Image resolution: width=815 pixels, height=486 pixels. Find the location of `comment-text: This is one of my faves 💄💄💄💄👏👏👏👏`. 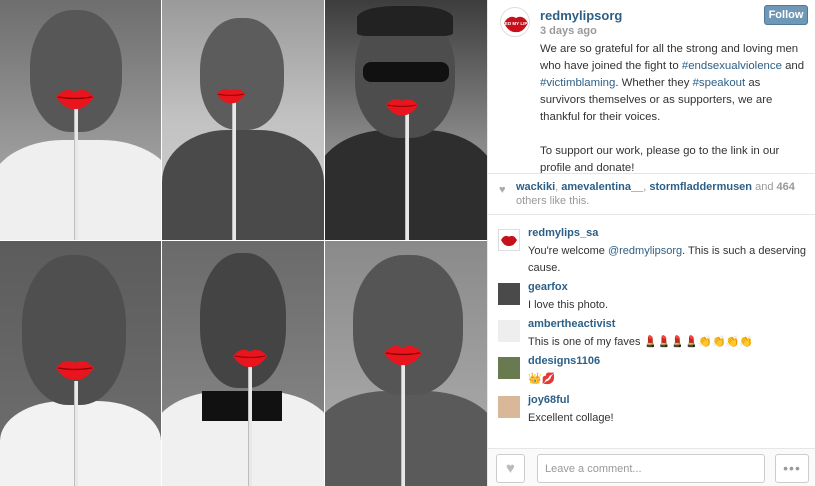

comment-text: This is one of my faves 💄💄💄💄👏👏👏👏 is located at coordinates (641, 342).